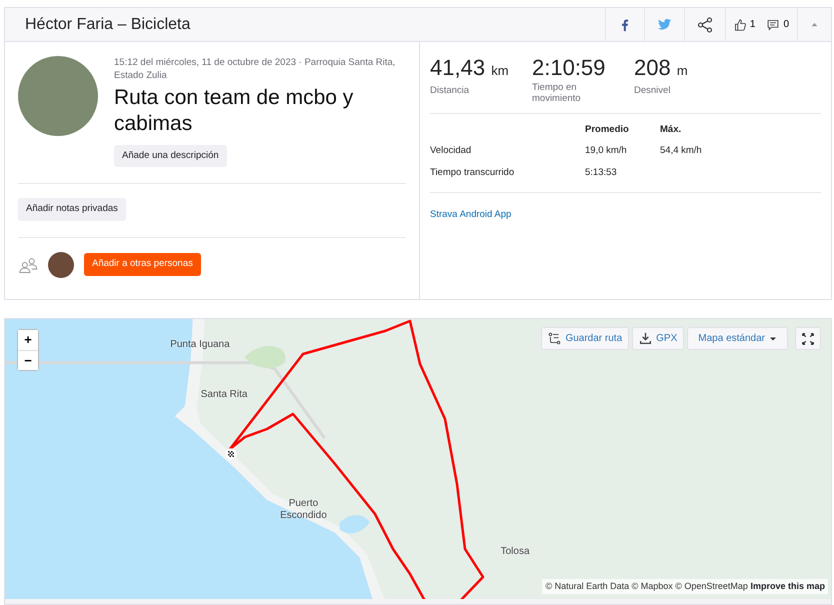 The height and width of the screenshot is (605, 834). I want to click on place-label: Puerto Escondido, so click(303, 510).